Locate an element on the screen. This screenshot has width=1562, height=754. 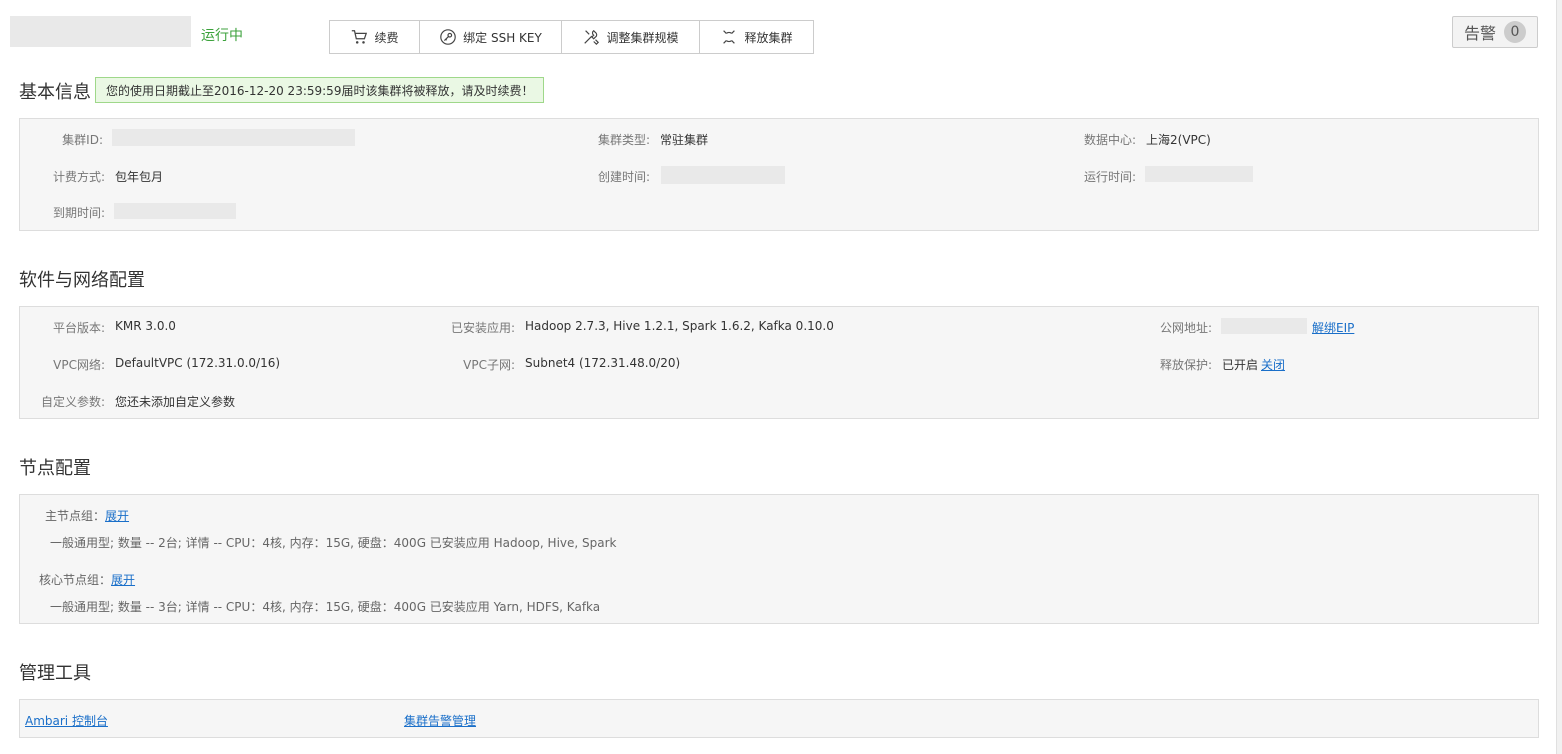
release-cluster-label: 释放集群 is located at coordinates (768, 37).